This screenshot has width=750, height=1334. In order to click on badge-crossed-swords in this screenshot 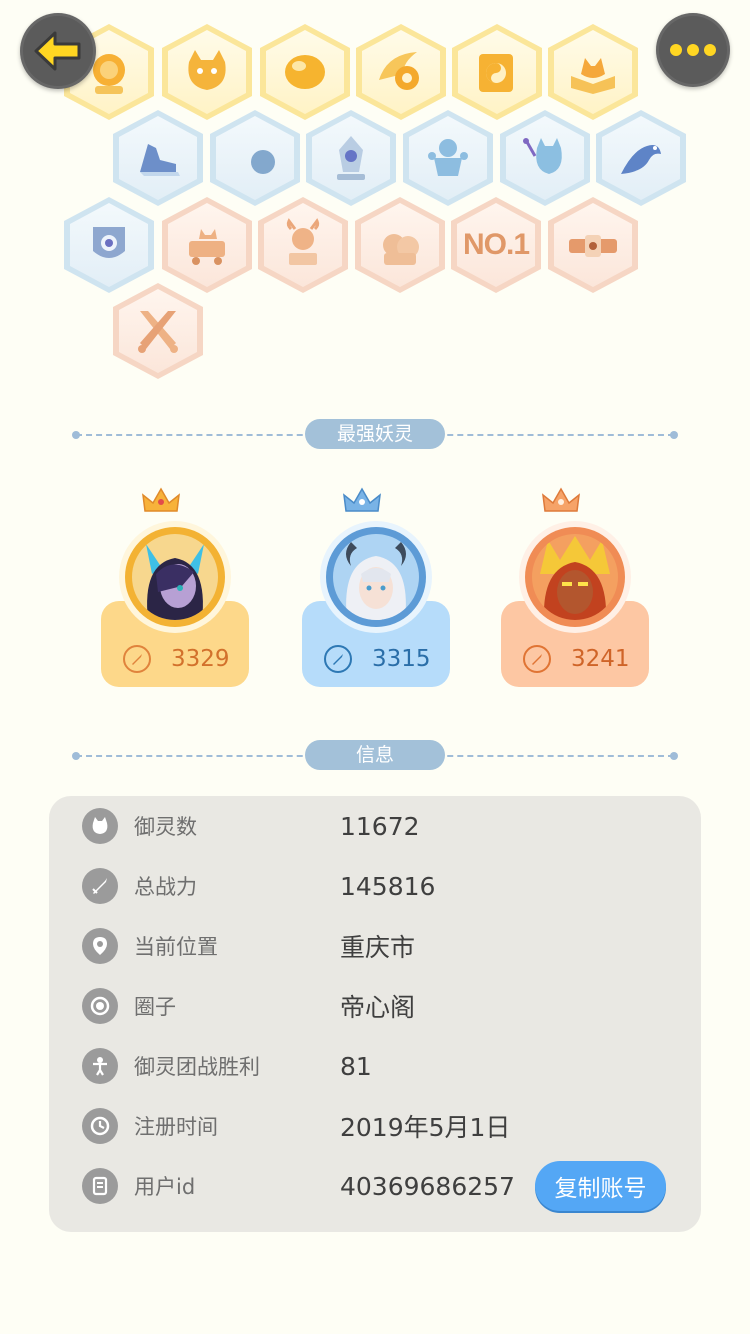, I will do `click(158, 331)`.